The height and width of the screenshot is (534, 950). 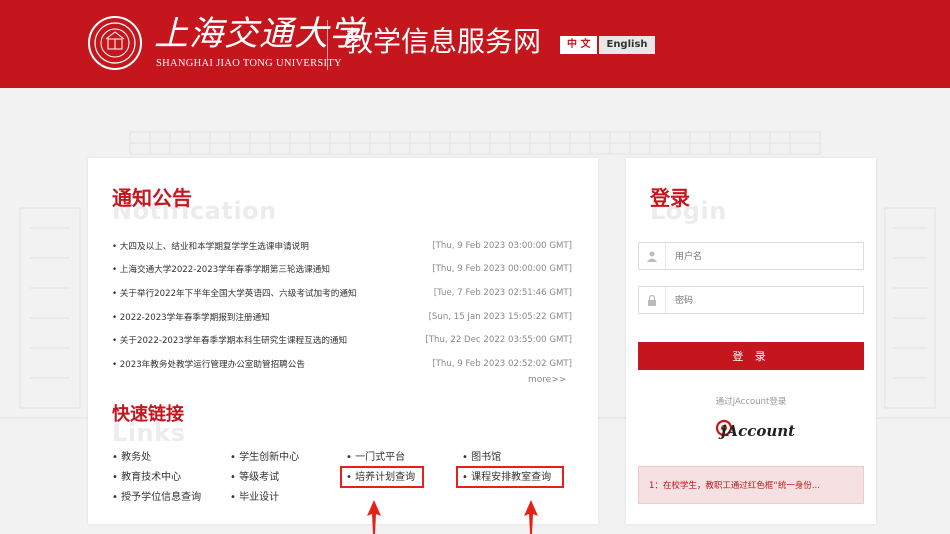 I want to click on notice-item-date: [Thu, 9 Feb 2023 03:00:00 GMT], so click(x=502, y=245).